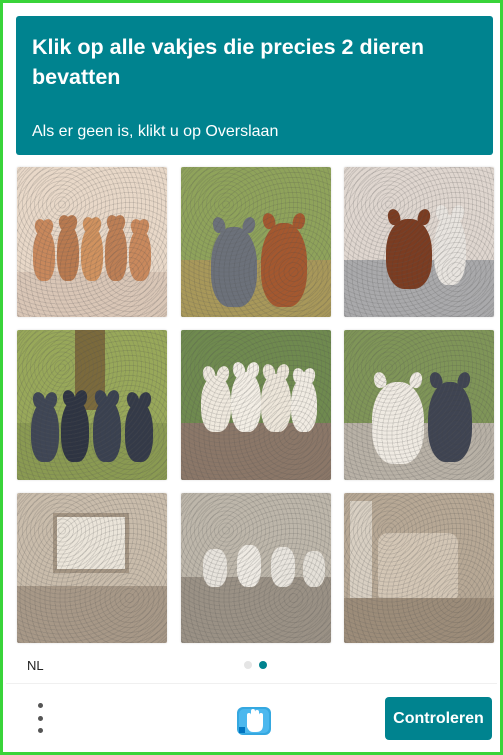 The height and width of the screenshot is (755, 503). What do you see at coordinates (438, 718) in the screenshot?
I see `check-button: Controleren` at bounding box center [438, 718].